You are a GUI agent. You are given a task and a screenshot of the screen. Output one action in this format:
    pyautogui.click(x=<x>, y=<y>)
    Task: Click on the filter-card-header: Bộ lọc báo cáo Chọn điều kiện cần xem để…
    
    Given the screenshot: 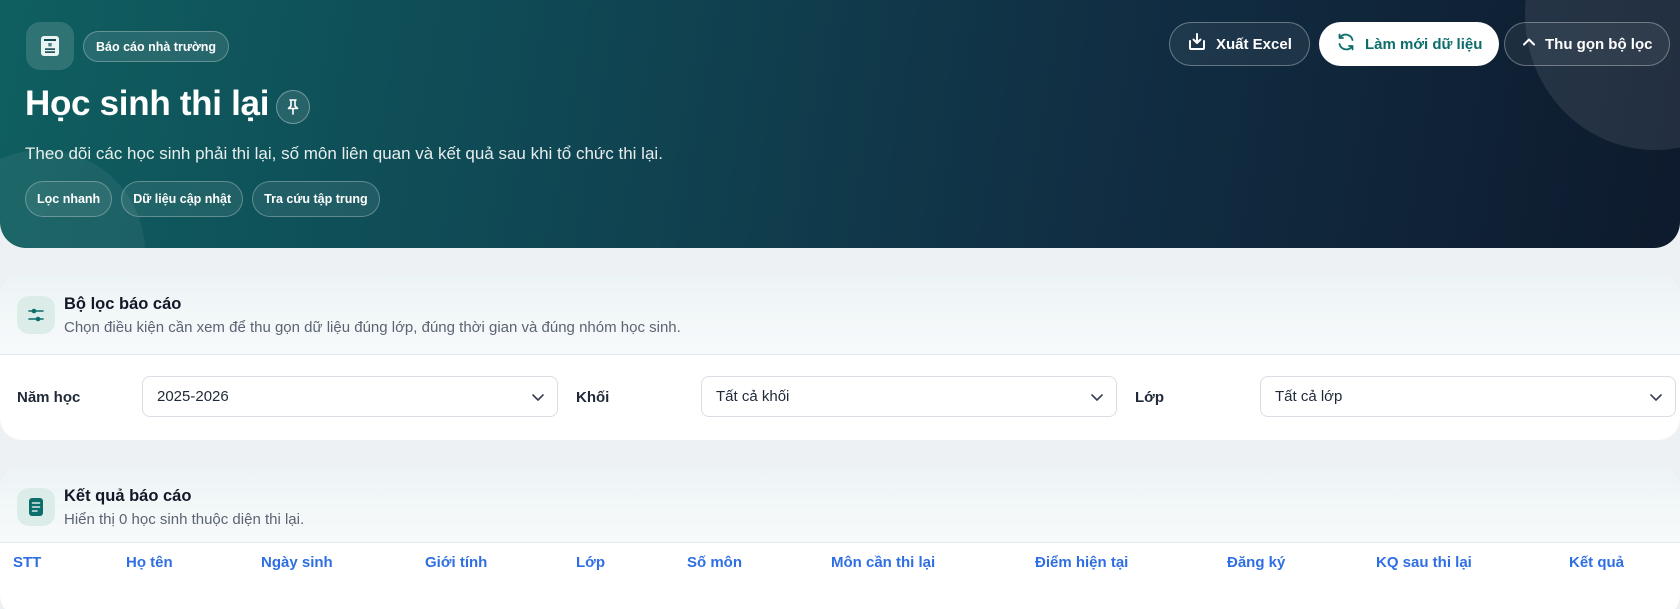 What is the action you would take?
    pyautogui.click(x=840, y=315)
    